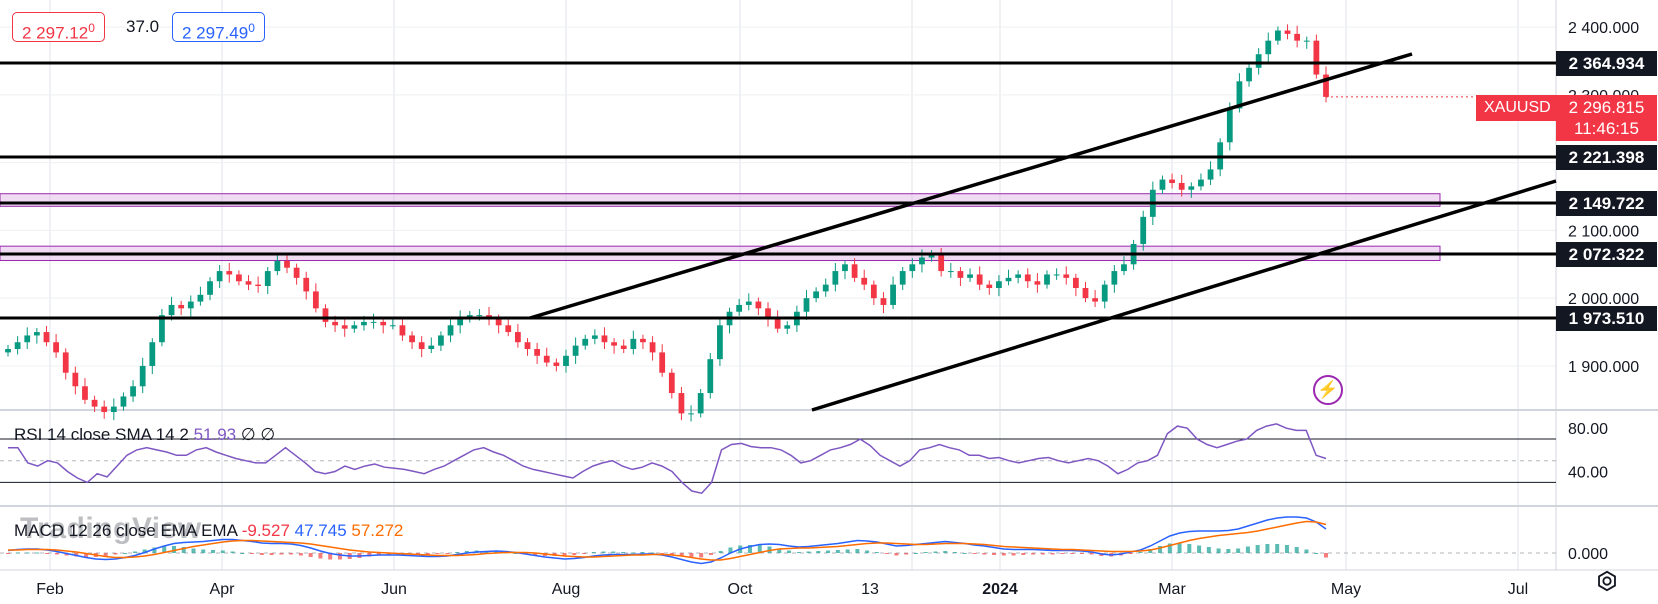 The width and height of the screenshot is (1658, 604). Describe the element at coordinates (1606, 63) in the screenshot. I see `level-tag-1: 2 364.934` at that location.